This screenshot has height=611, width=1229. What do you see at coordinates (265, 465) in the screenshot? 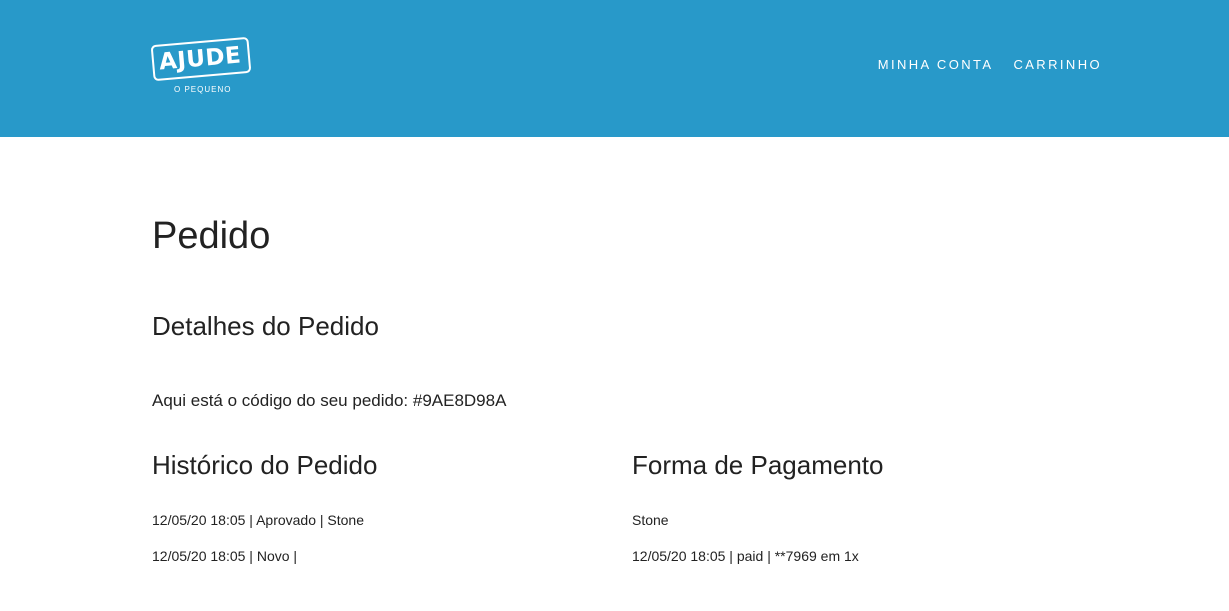
I see `order-history-title: Histórico do Pedido` at bounding box center [265, 465].